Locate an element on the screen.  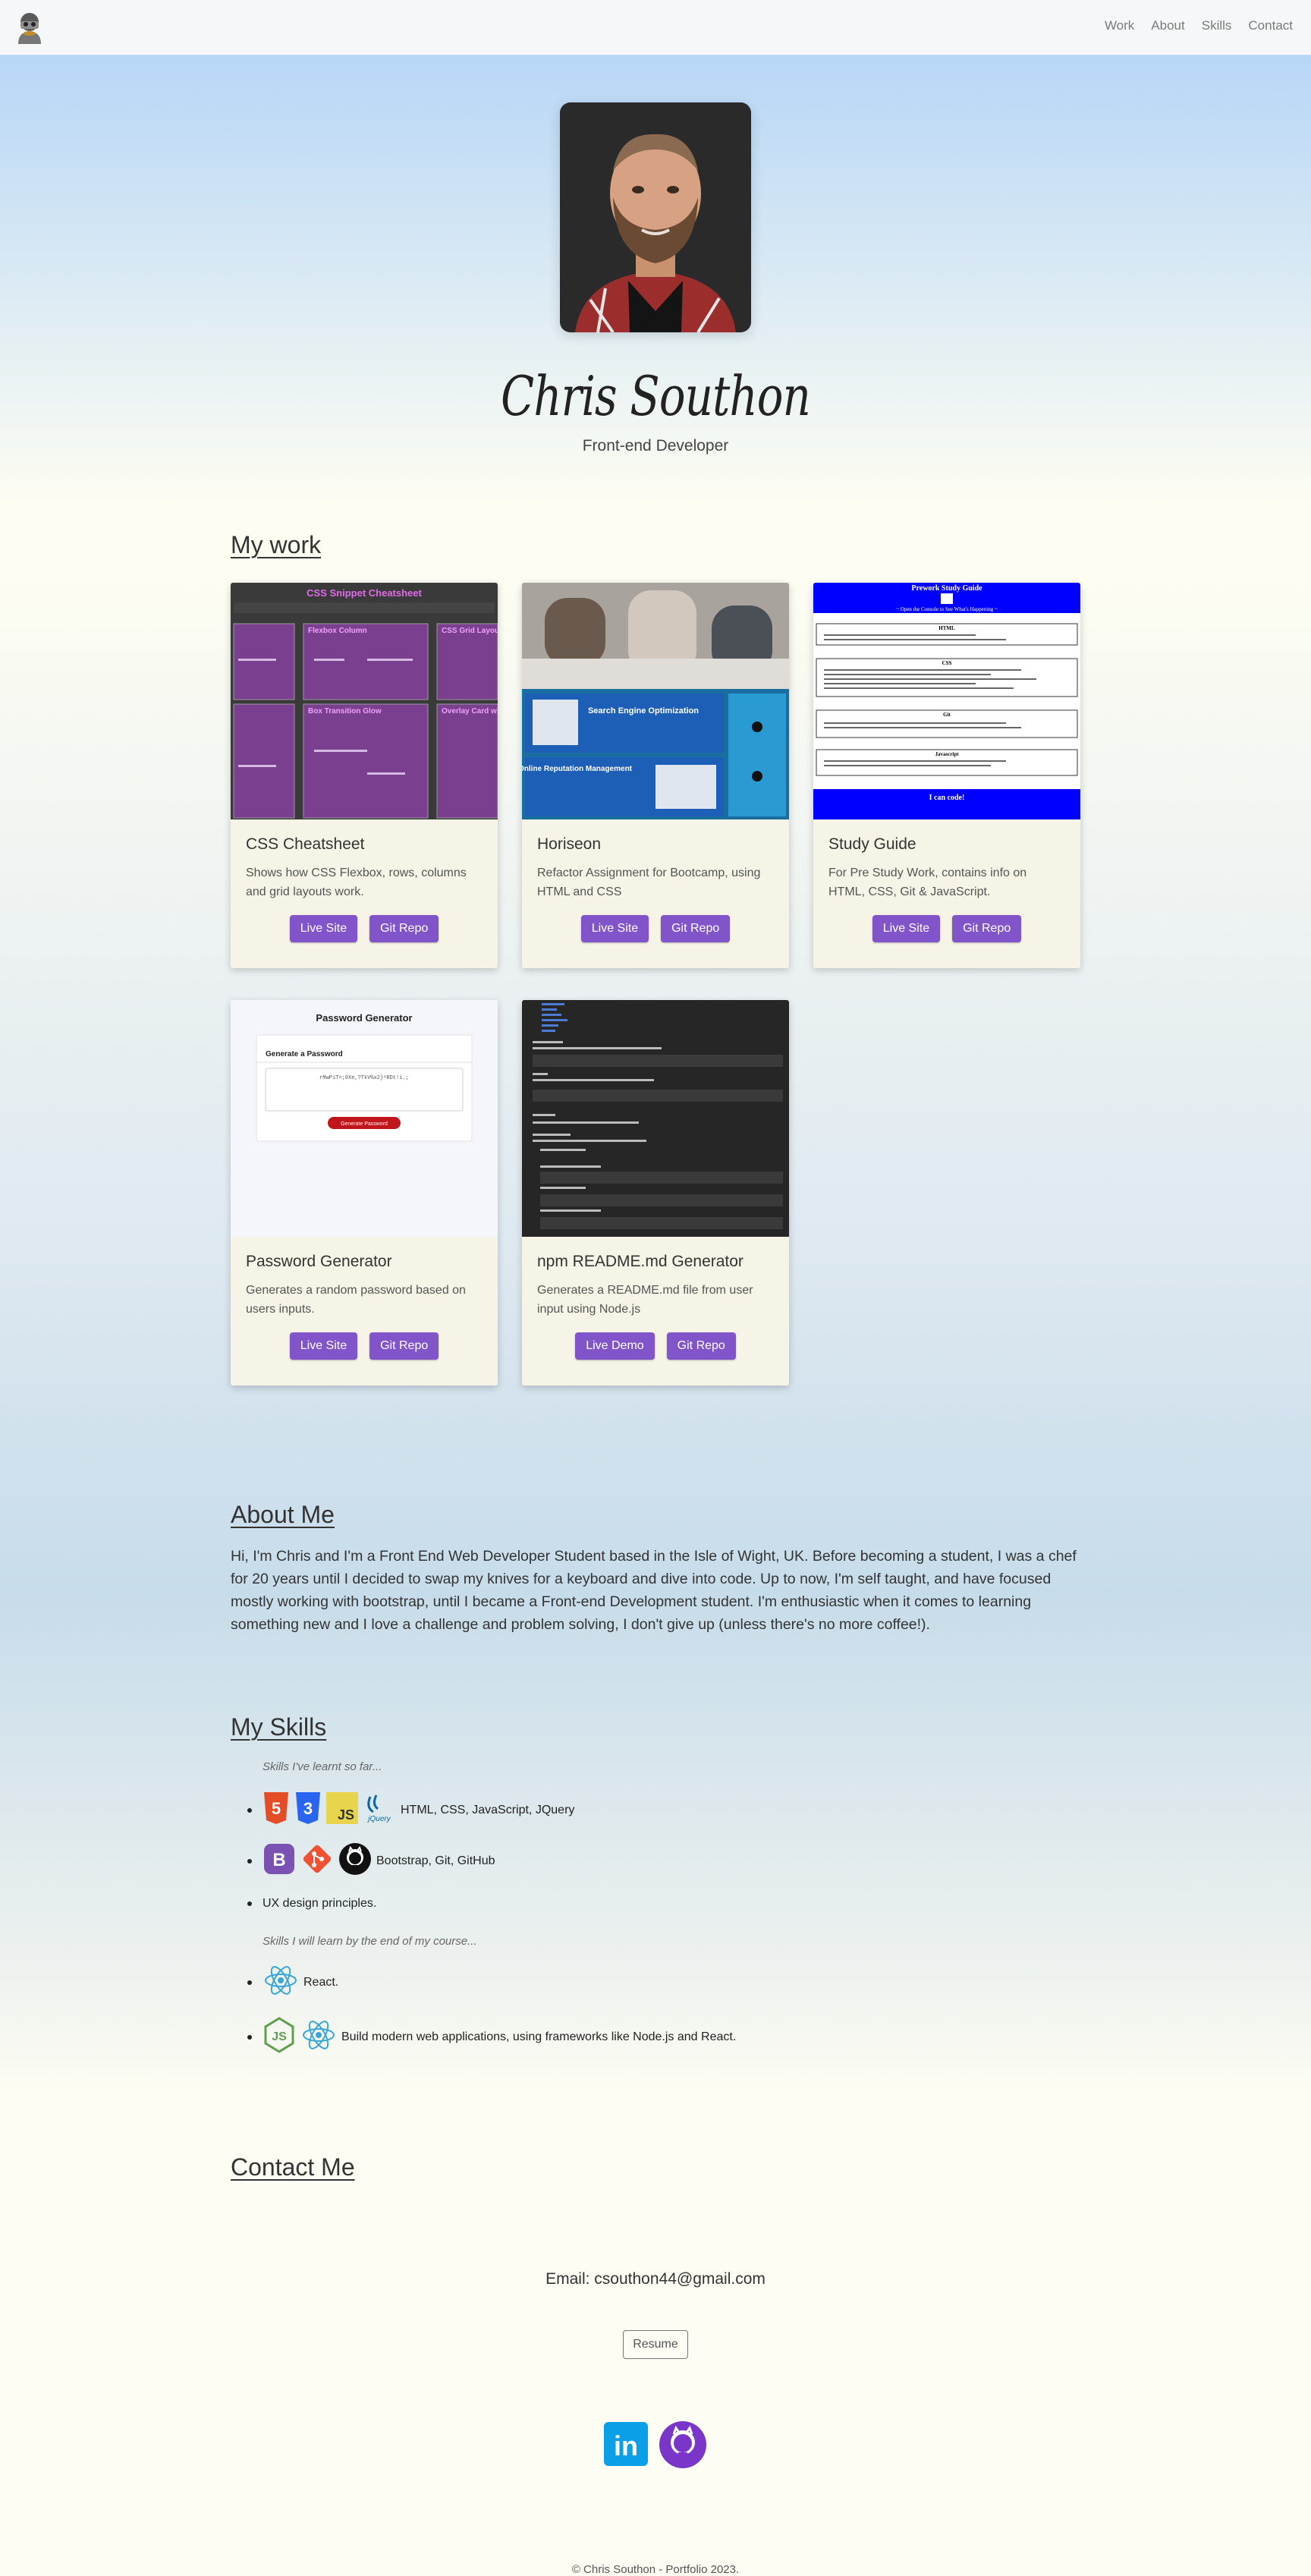
skill-row-react: React. is located at coordinates (292, 1982).